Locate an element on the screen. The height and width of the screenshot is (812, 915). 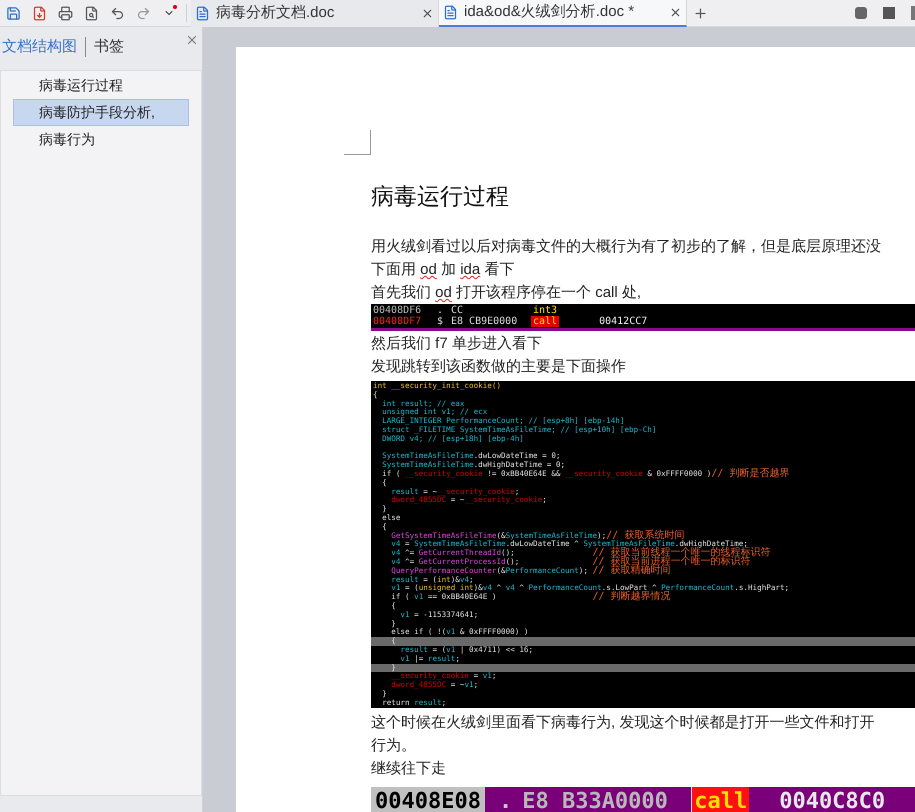
tab-title: ida&od&火绒剑分析.doc * is located at coordinates (550, 12).